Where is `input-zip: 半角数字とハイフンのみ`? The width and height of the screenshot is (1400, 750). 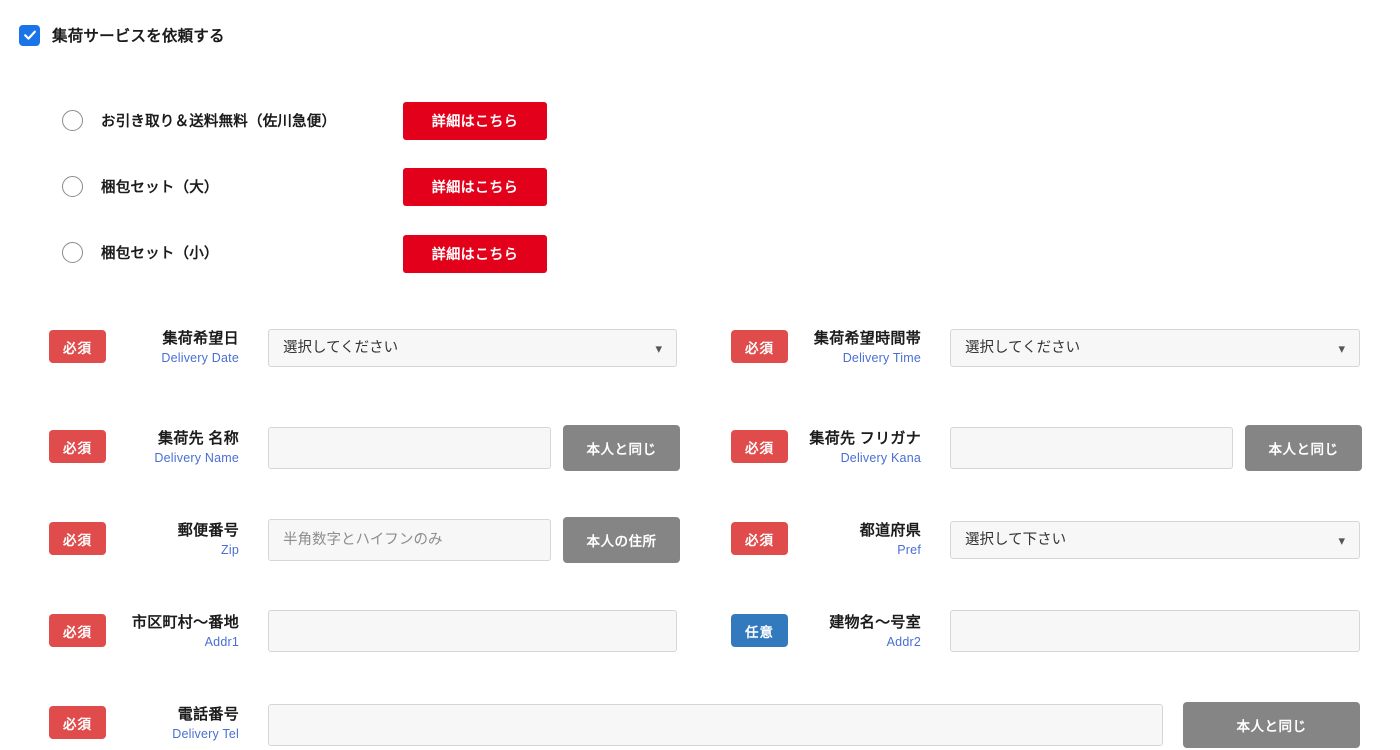 input-zip: 半角数字とハイフンのみ is located at coordinates (409, 540).